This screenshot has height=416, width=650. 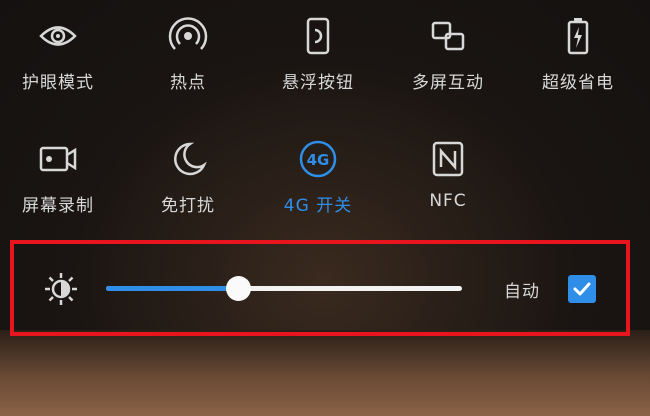 What do you see at coordinates (61, 289) in the screenshot?
I see `brightness-icon` at bounding box center [61, 289].